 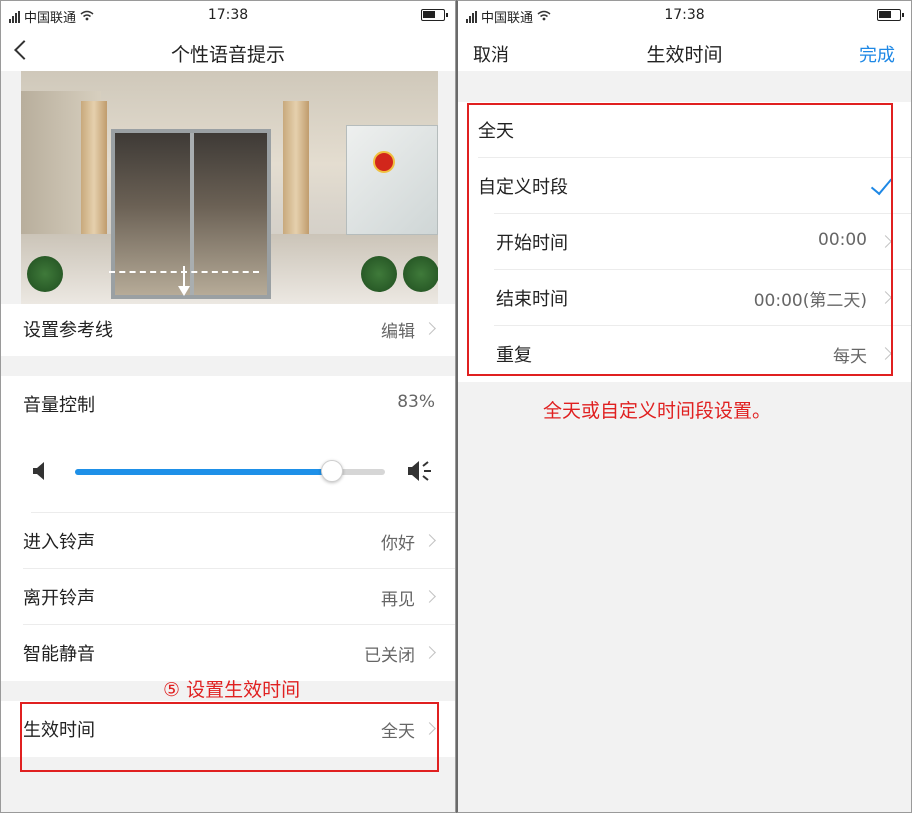 I want to click on camera-preview, so click(x=229, y=187).